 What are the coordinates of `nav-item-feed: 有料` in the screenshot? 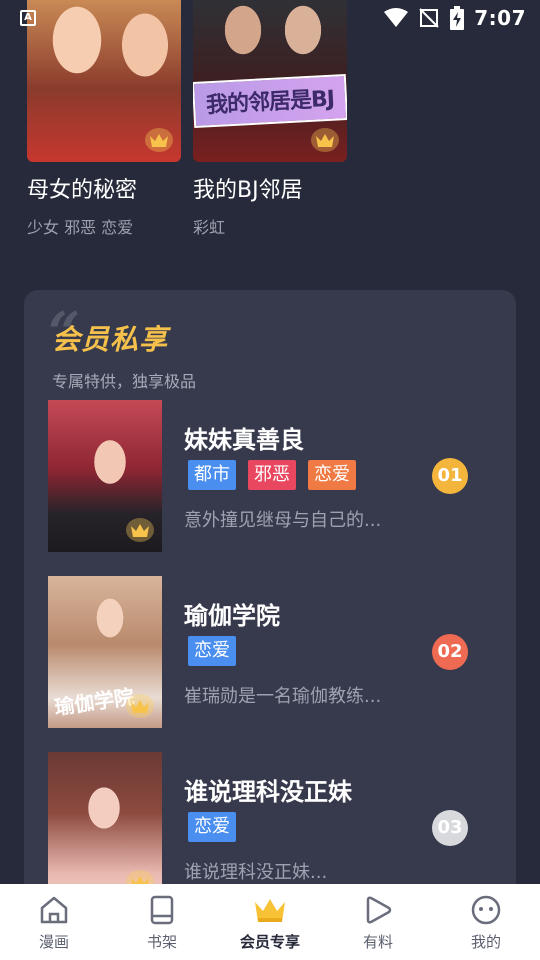 It's located at (378, 922).